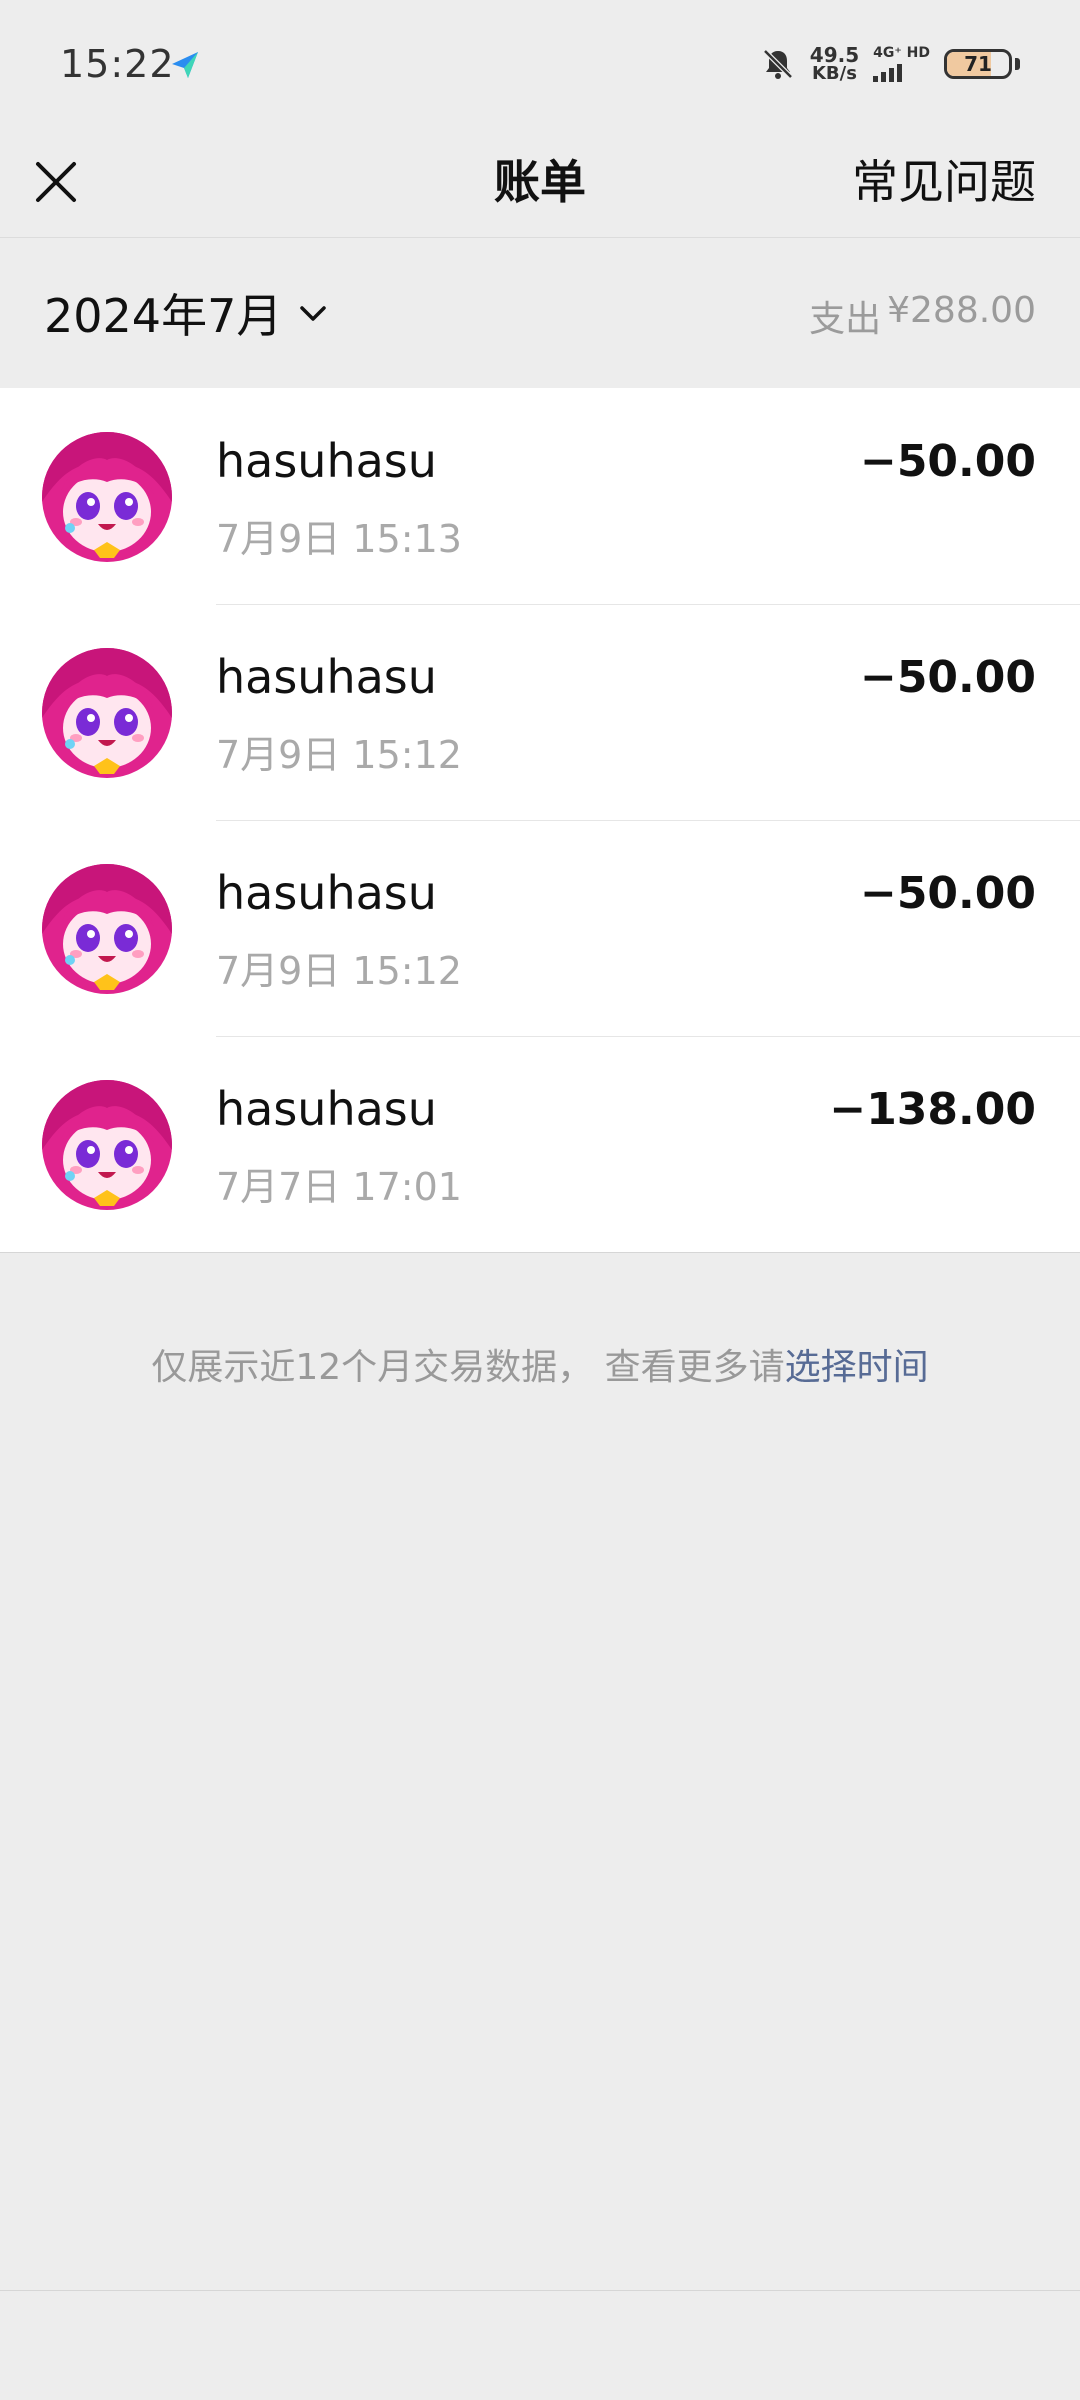  I want to click on status-bar: 15:22 49.5 KB/s 4G⁺ HD 71, so click(540, 65).